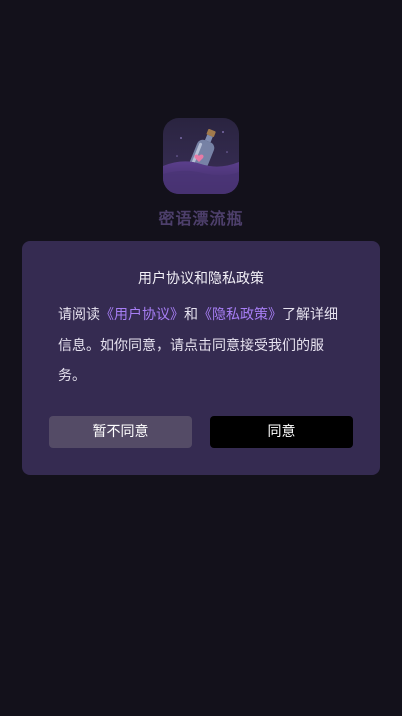  What do you see at coordinates (240, 315) in the screenshot?
I see `privacy-policy-link: 《隐私政策》` at bounding box center [240, 315].